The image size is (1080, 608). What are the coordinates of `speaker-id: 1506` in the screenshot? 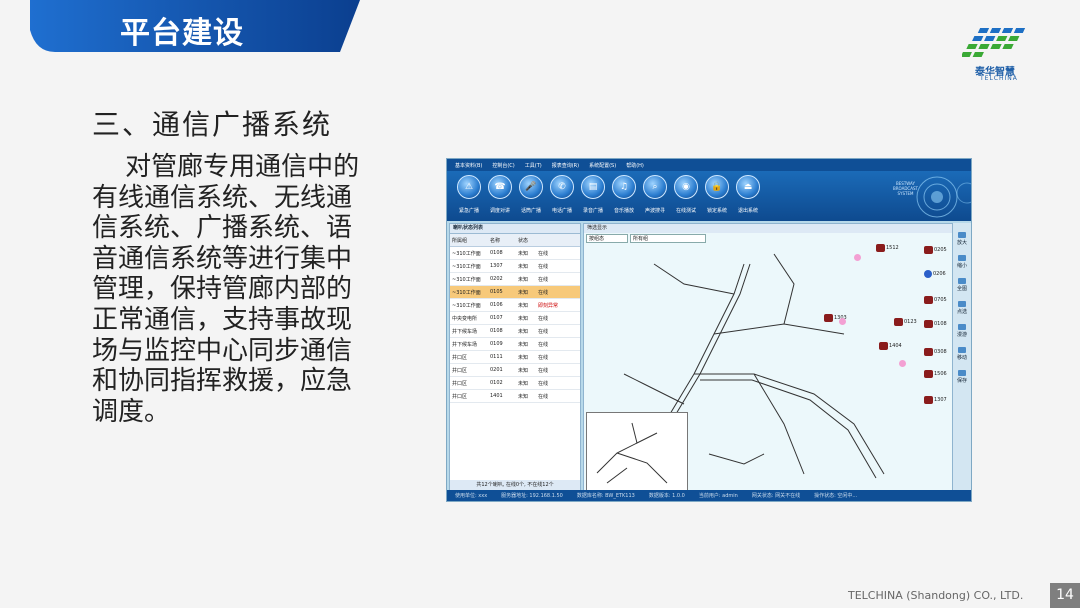 It's located at (940, 374).